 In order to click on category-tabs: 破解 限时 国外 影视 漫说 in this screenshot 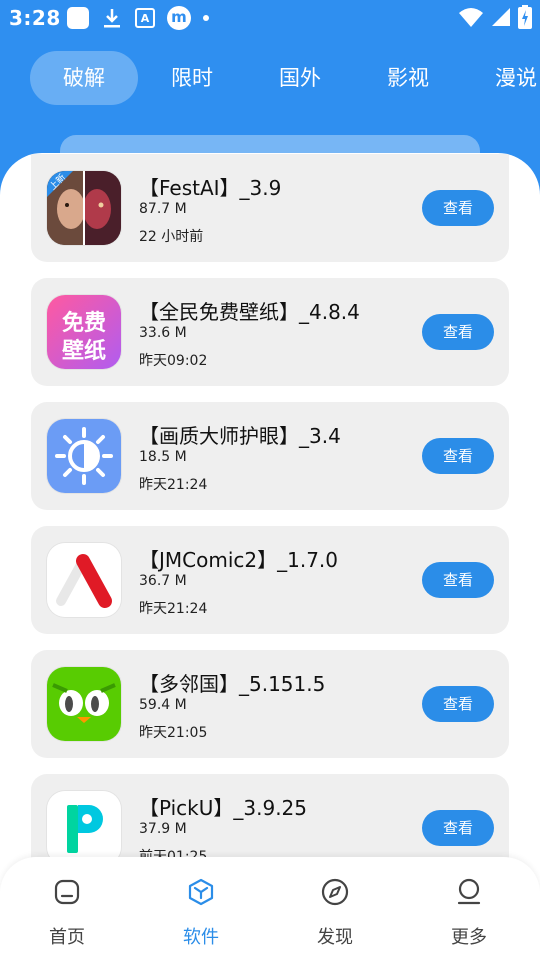, I will do `click(270, 78)`.